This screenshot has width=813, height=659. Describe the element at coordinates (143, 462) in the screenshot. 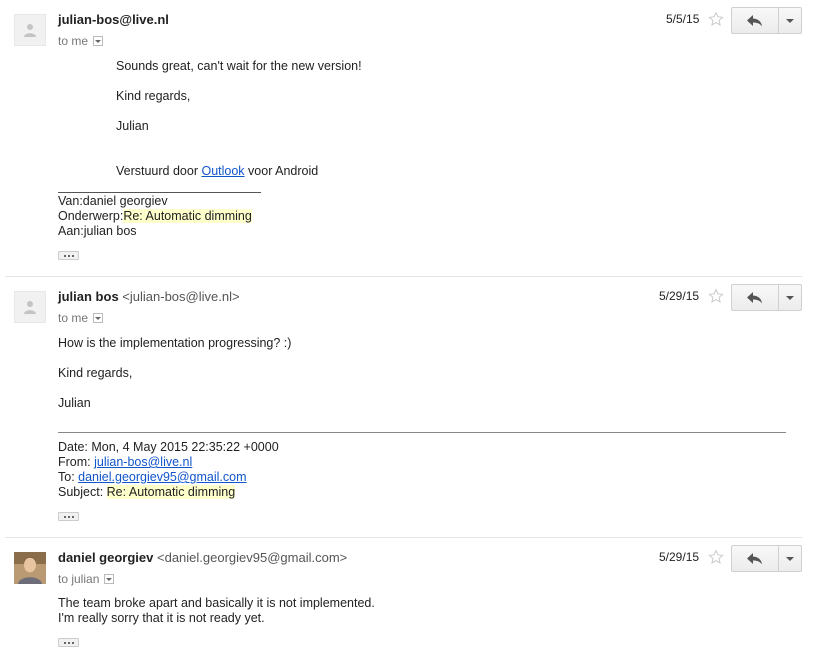

I see `from-email-link: julian-bos@live.nl` at that location.